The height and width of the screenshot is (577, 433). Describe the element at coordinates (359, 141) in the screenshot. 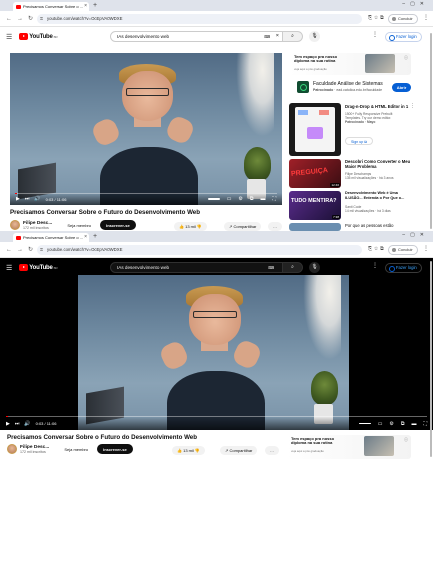

I see `suggestion-signup-button: Sign up ⧉` at that location.